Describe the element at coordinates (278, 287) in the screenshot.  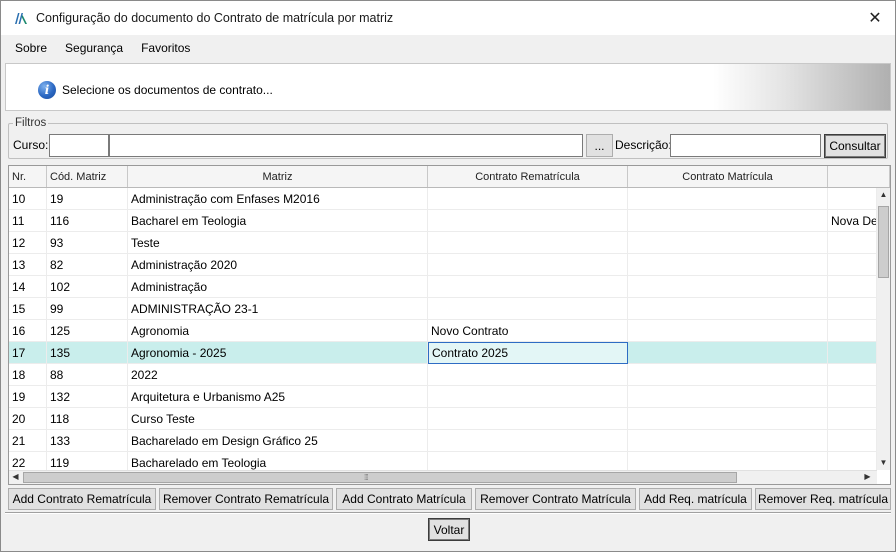
I see `cell-matriz: Administração` at that location.